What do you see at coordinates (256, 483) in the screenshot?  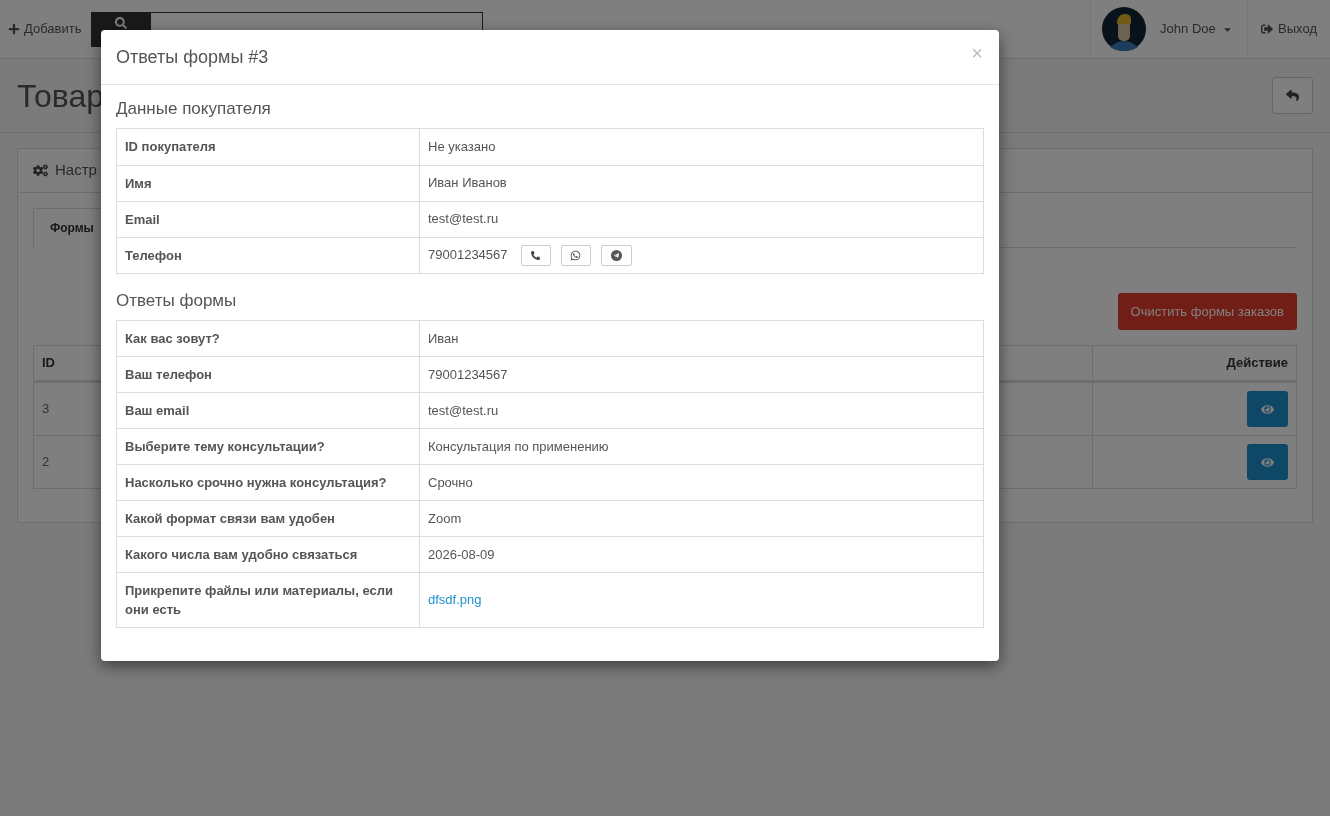 I see `field-label: Насколько срочно нужна консультация?` at bounding box center [256, 483].